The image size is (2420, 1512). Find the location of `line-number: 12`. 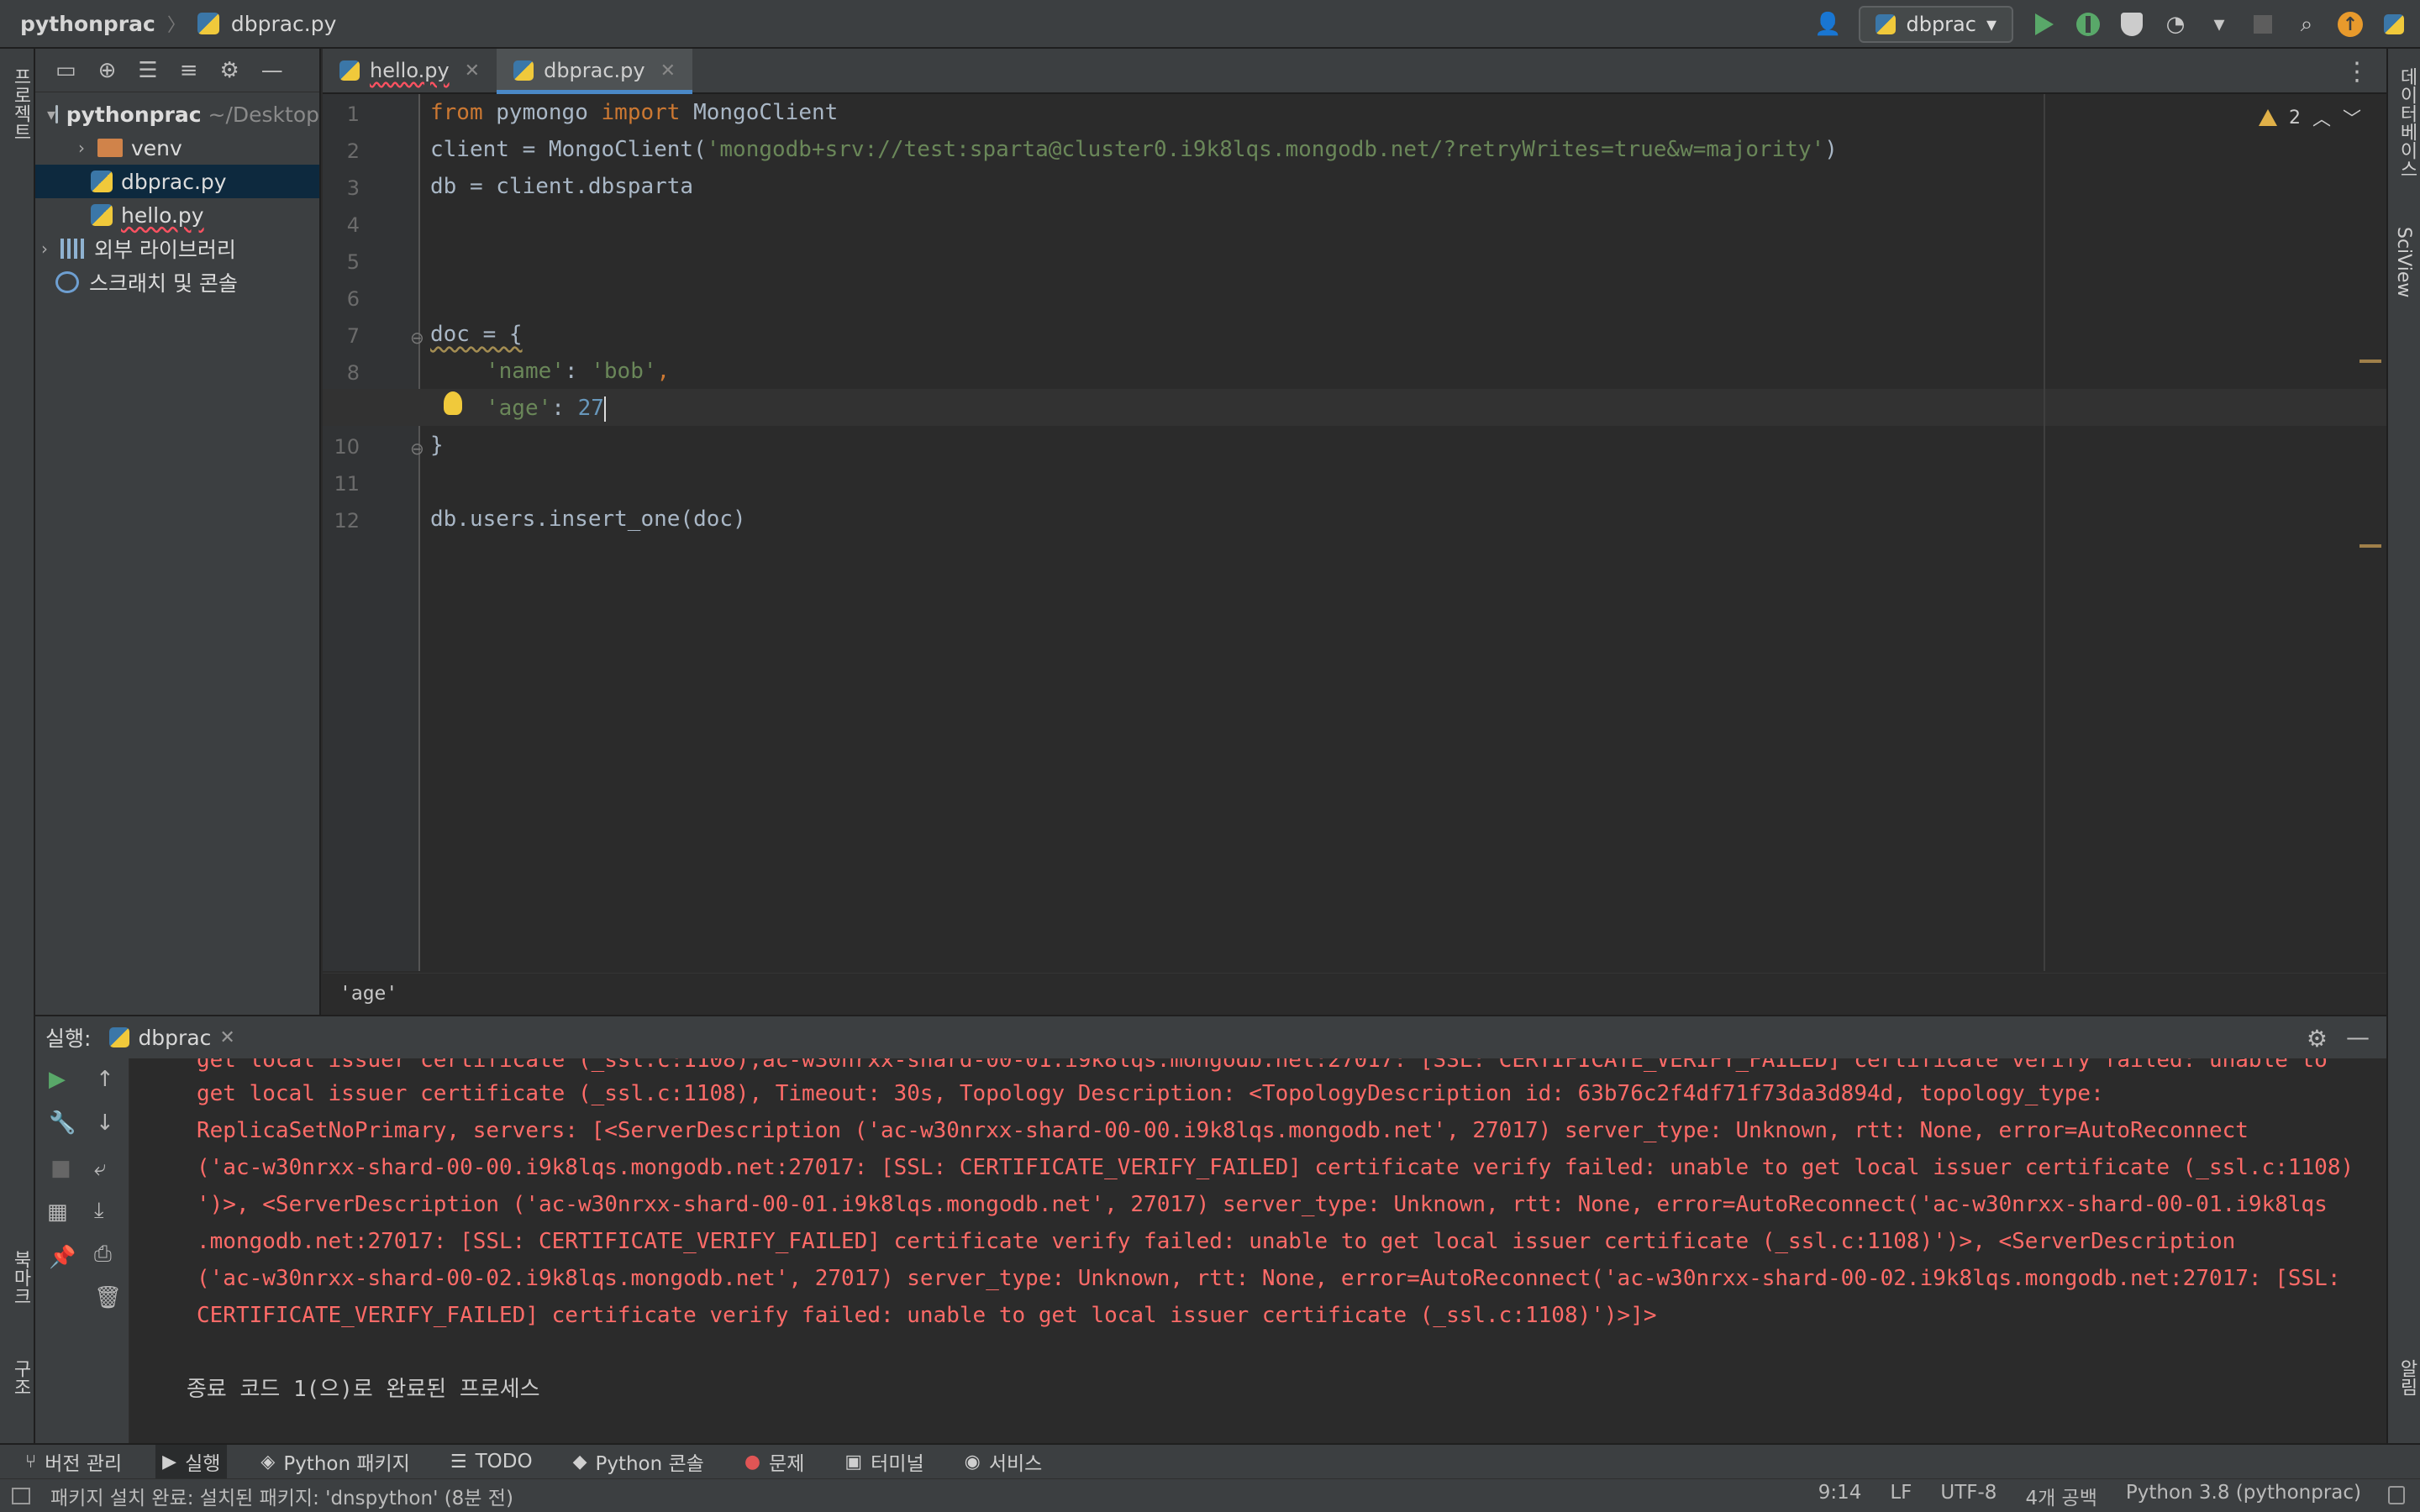

line-number: 12 is located at coordinates (347, 521).